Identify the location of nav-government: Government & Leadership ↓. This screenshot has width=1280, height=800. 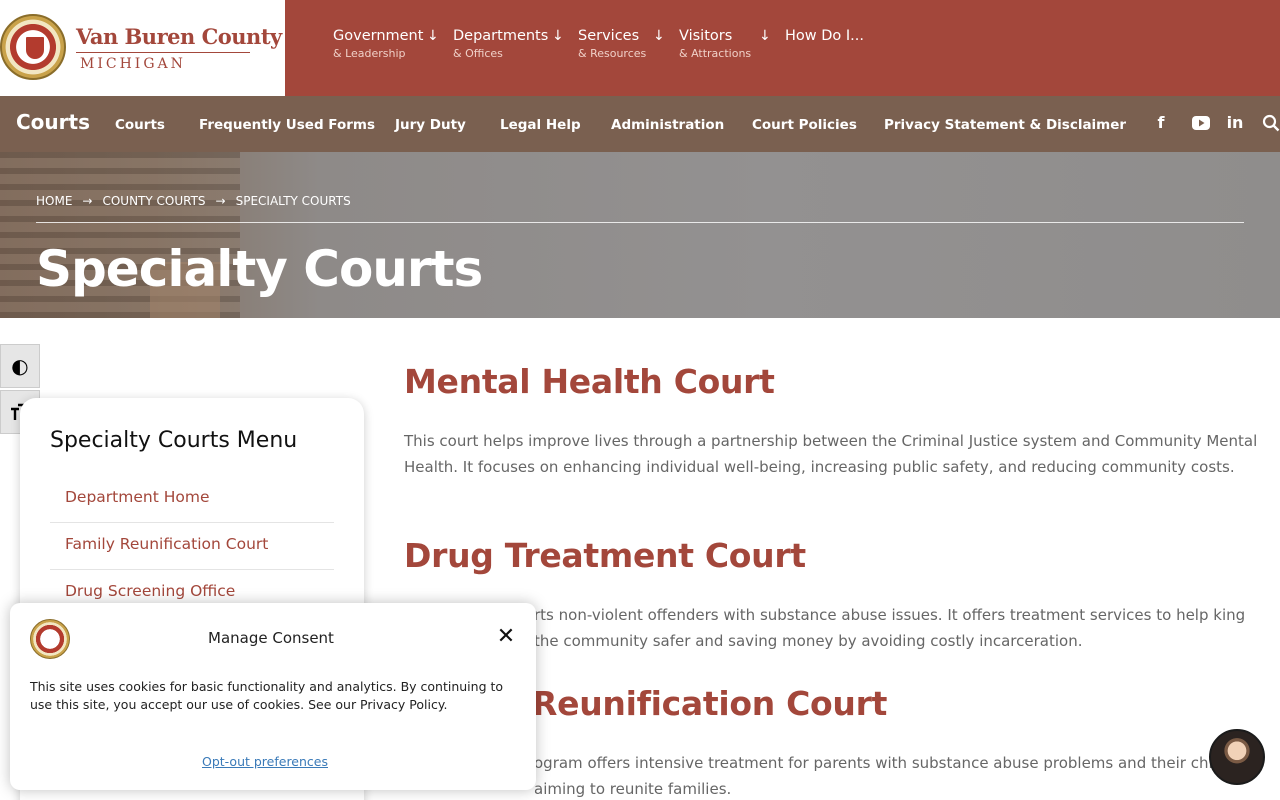
(386, 44).